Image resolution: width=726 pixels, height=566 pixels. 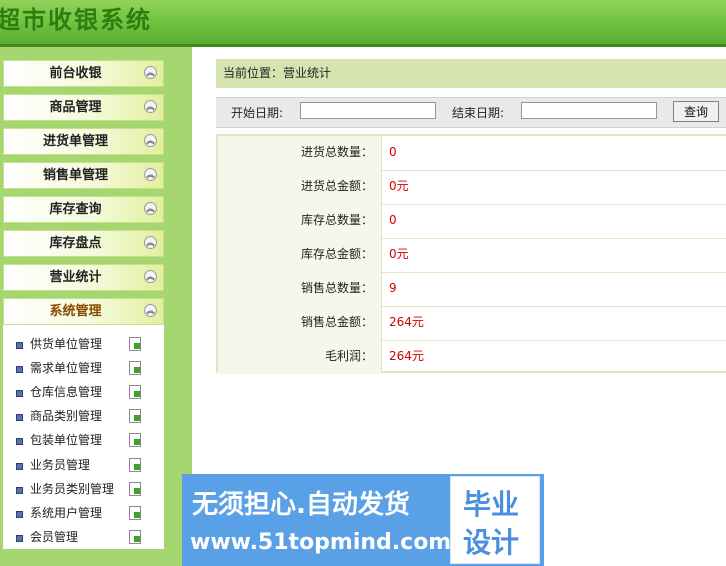 I want to click on sidebar-item-label: 库存盘点, so click(x=75, y=243).